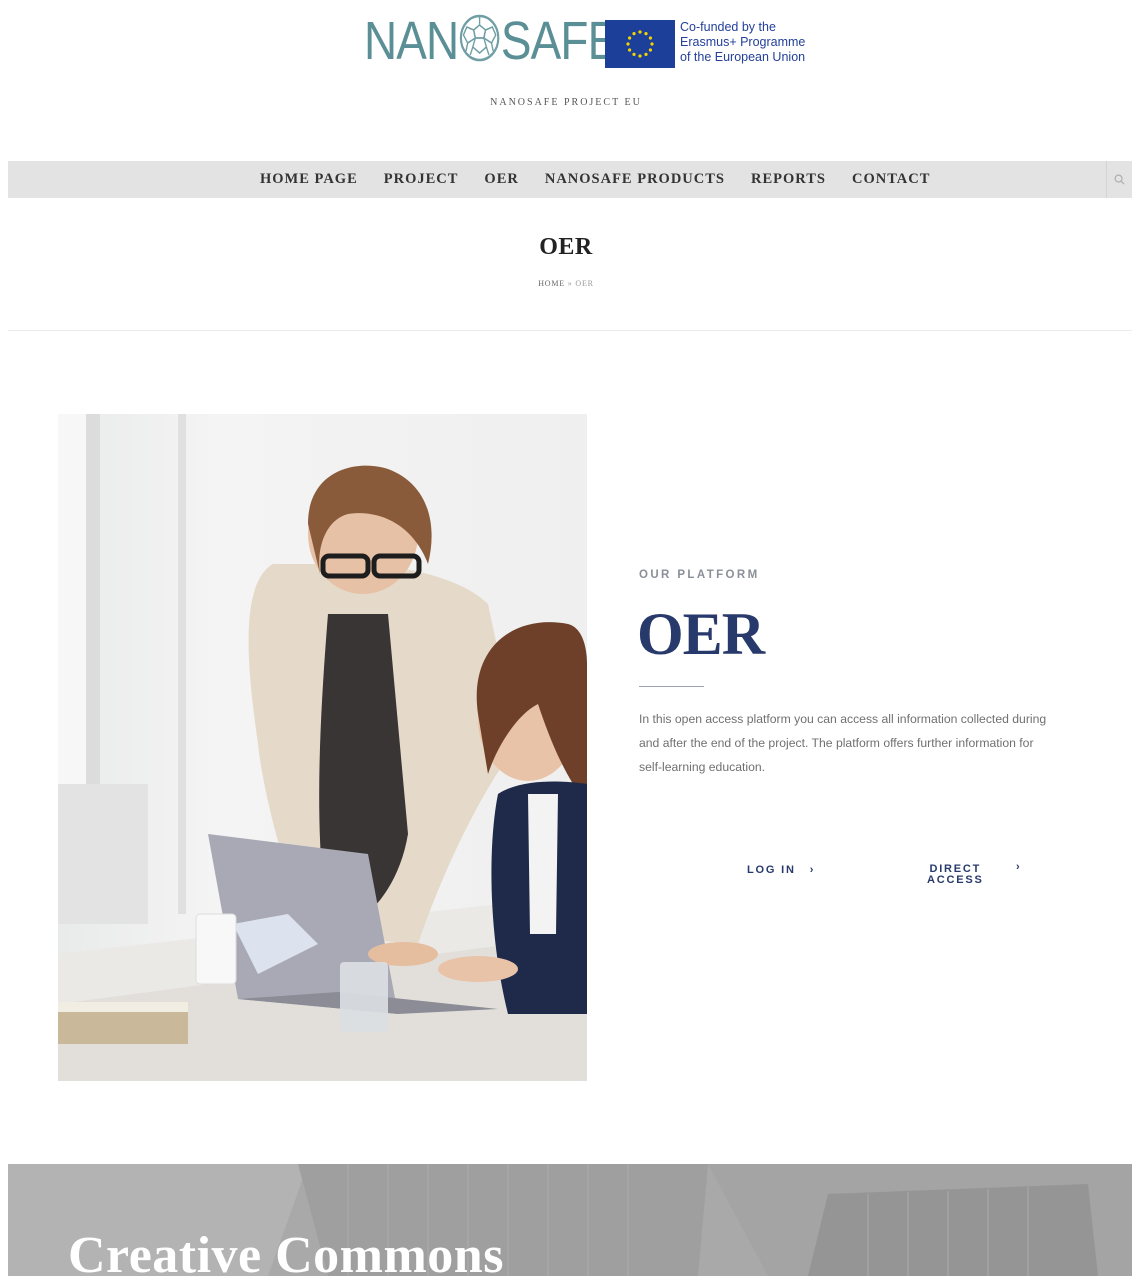  Describe the element at coordinates (701, 634) in the screenshot. I see `platform-title: OER` at that location.